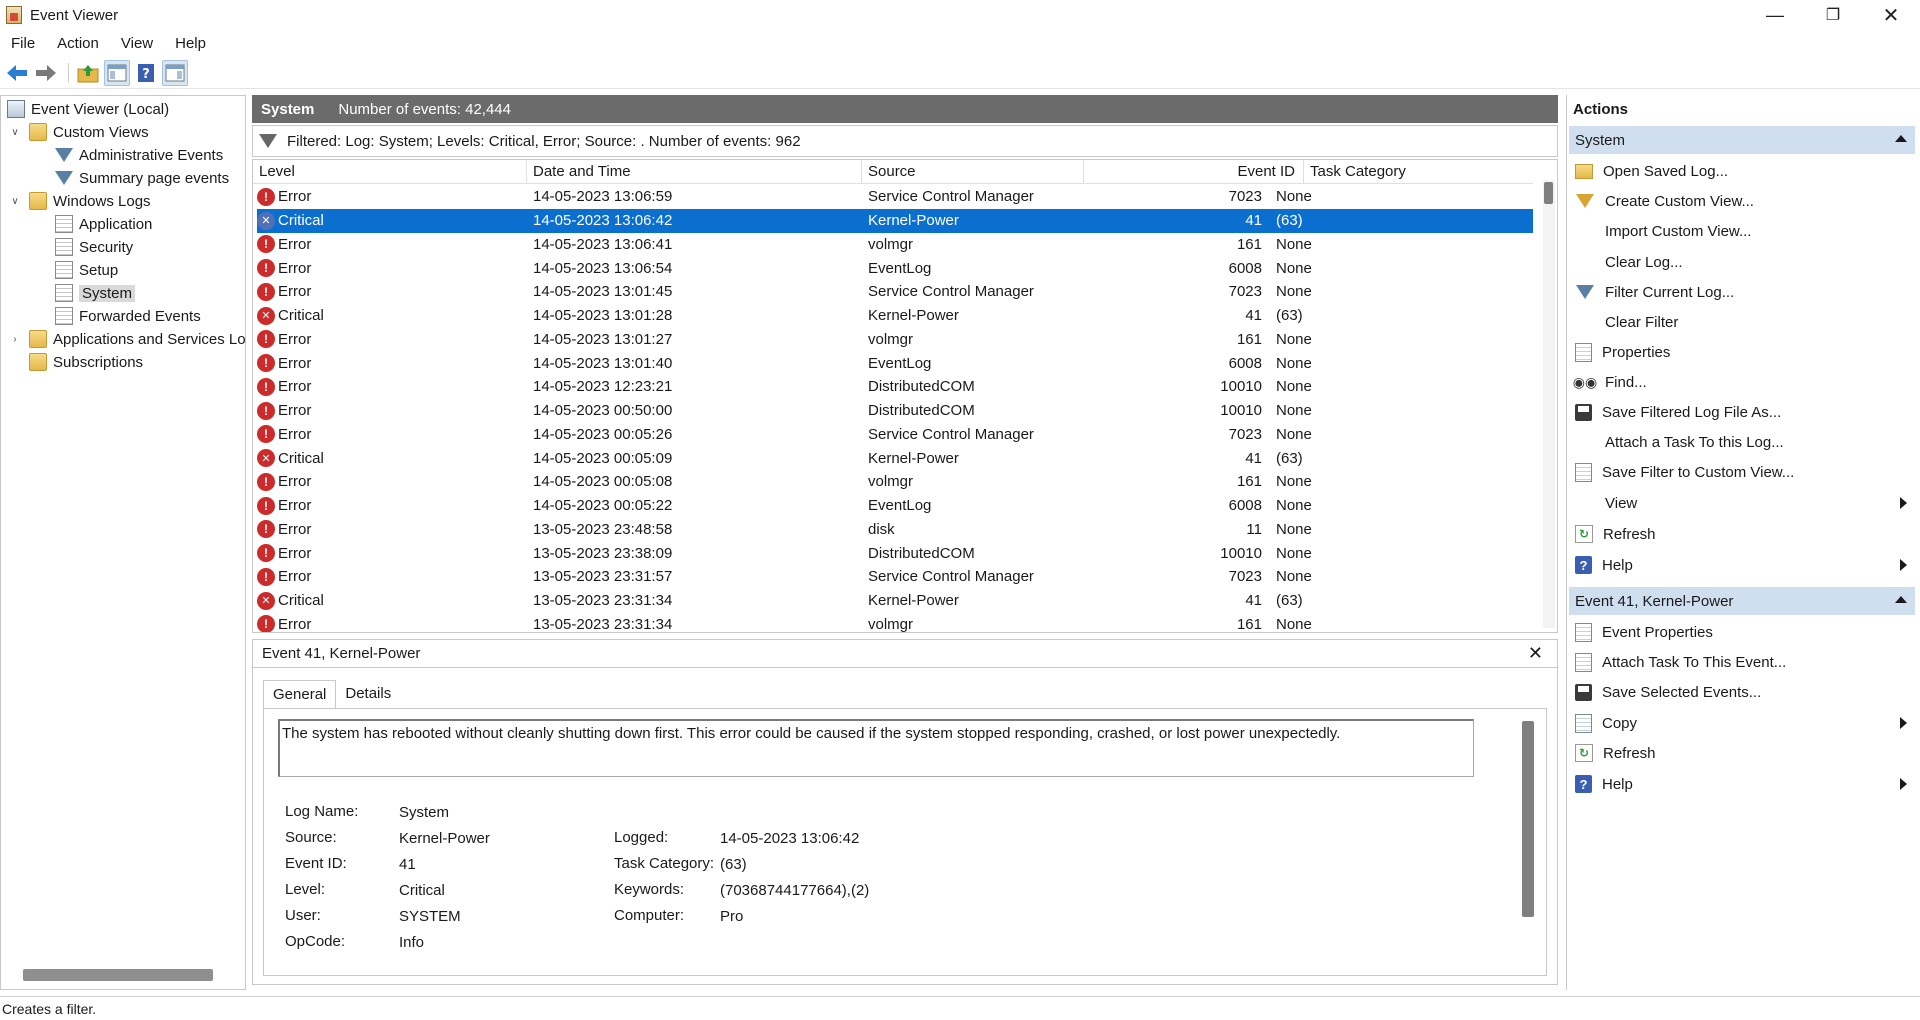 This screenshot has width=1920, height=1020. I want to click on event-list-scrollbar, so click(1549, 404).